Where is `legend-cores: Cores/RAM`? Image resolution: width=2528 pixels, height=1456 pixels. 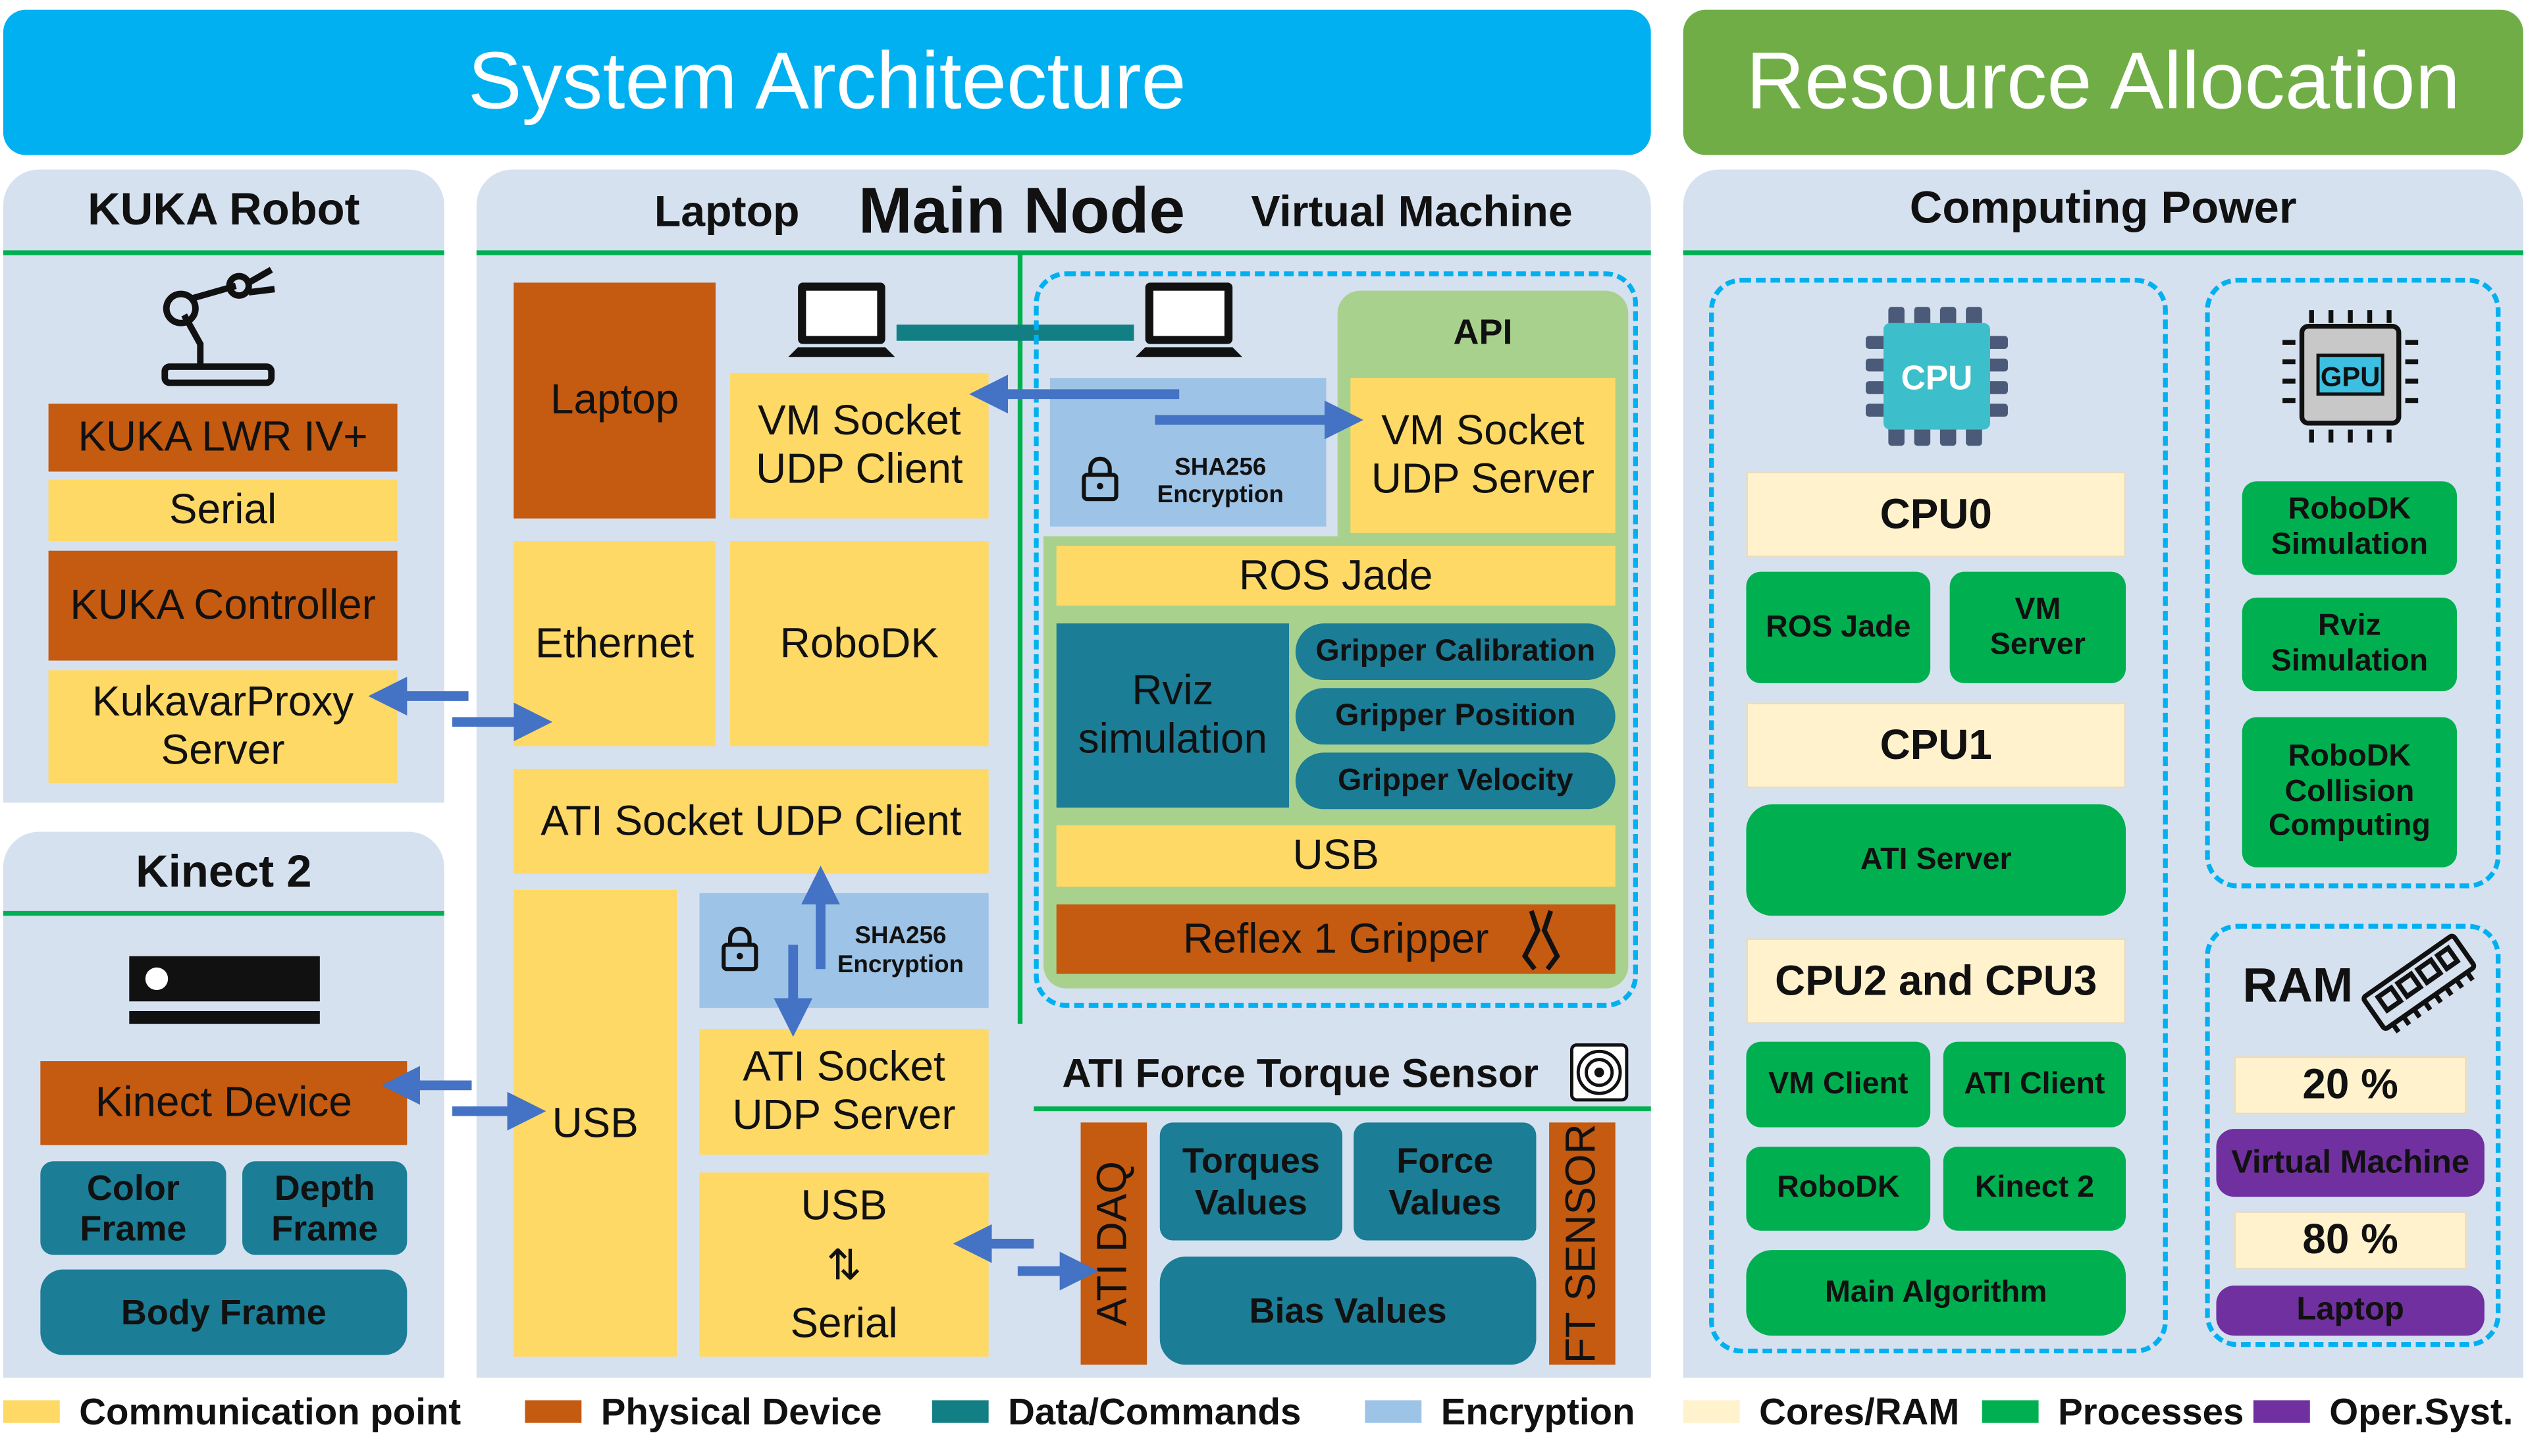
legend-cores: Cores/RAM is located at coordinates (1822, 1411).